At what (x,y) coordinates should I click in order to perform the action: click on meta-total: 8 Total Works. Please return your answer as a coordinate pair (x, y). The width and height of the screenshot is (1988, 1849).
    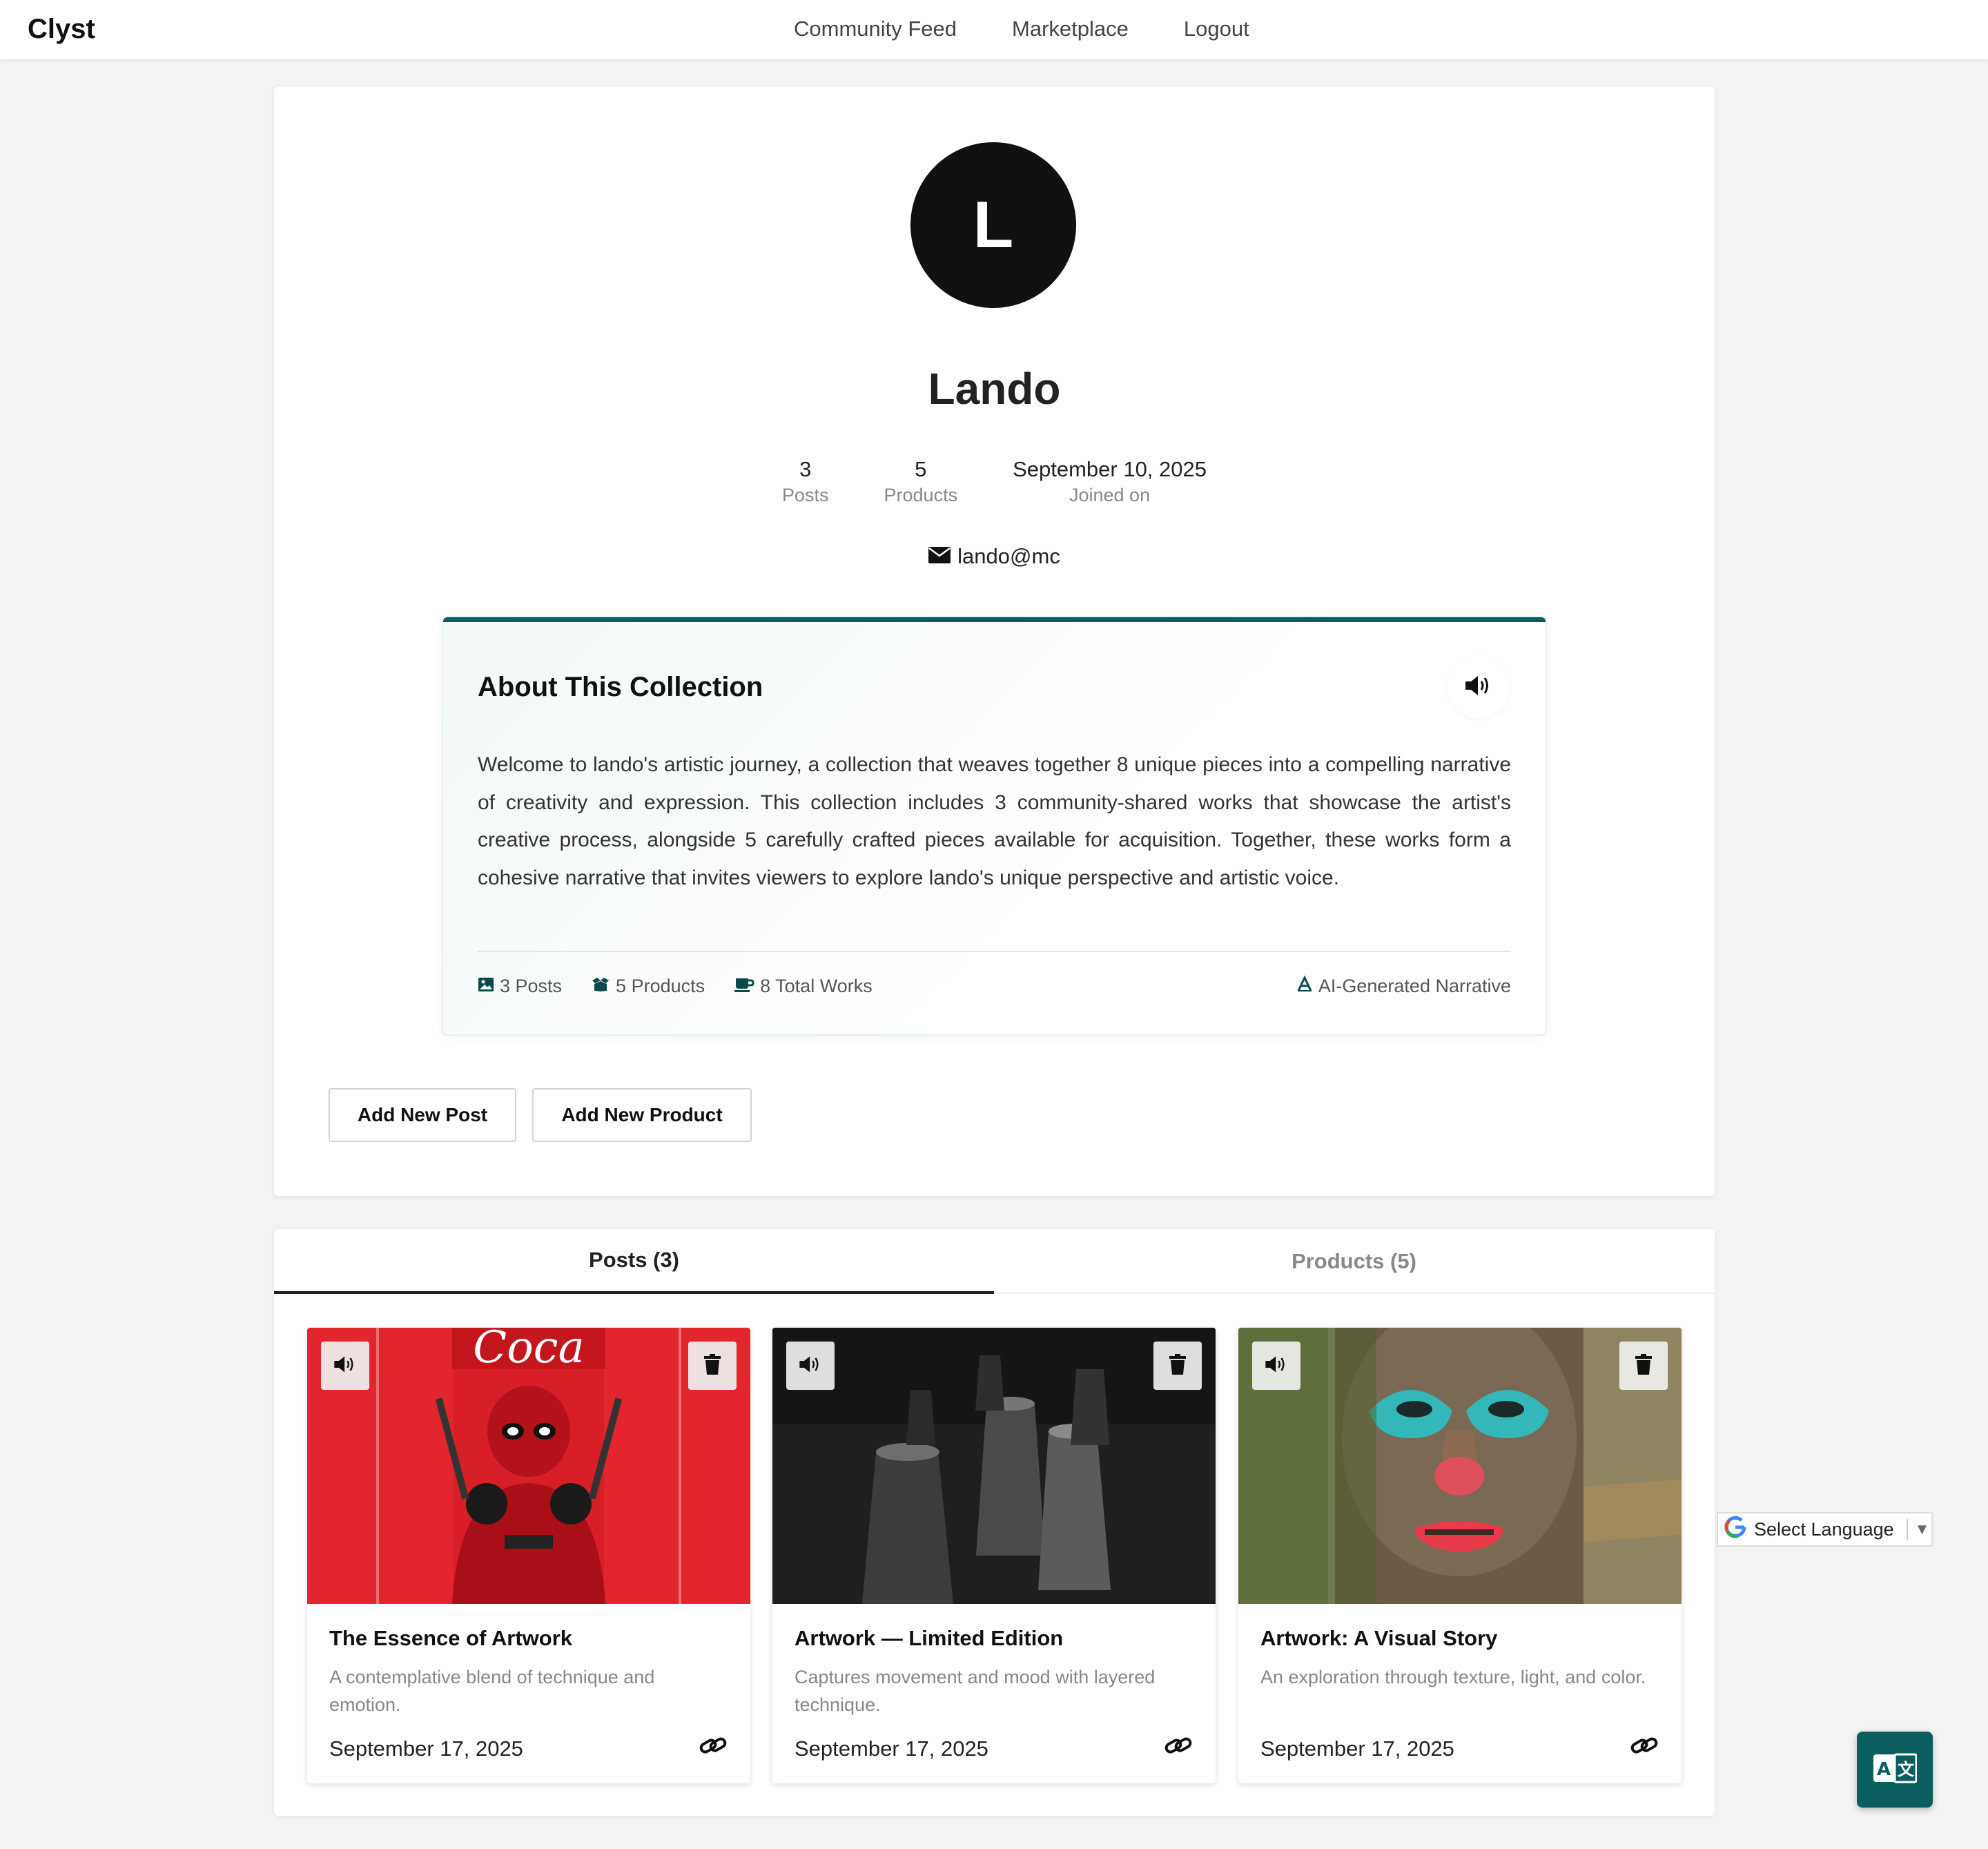
    Looking at the image, I should click on (803, 986).